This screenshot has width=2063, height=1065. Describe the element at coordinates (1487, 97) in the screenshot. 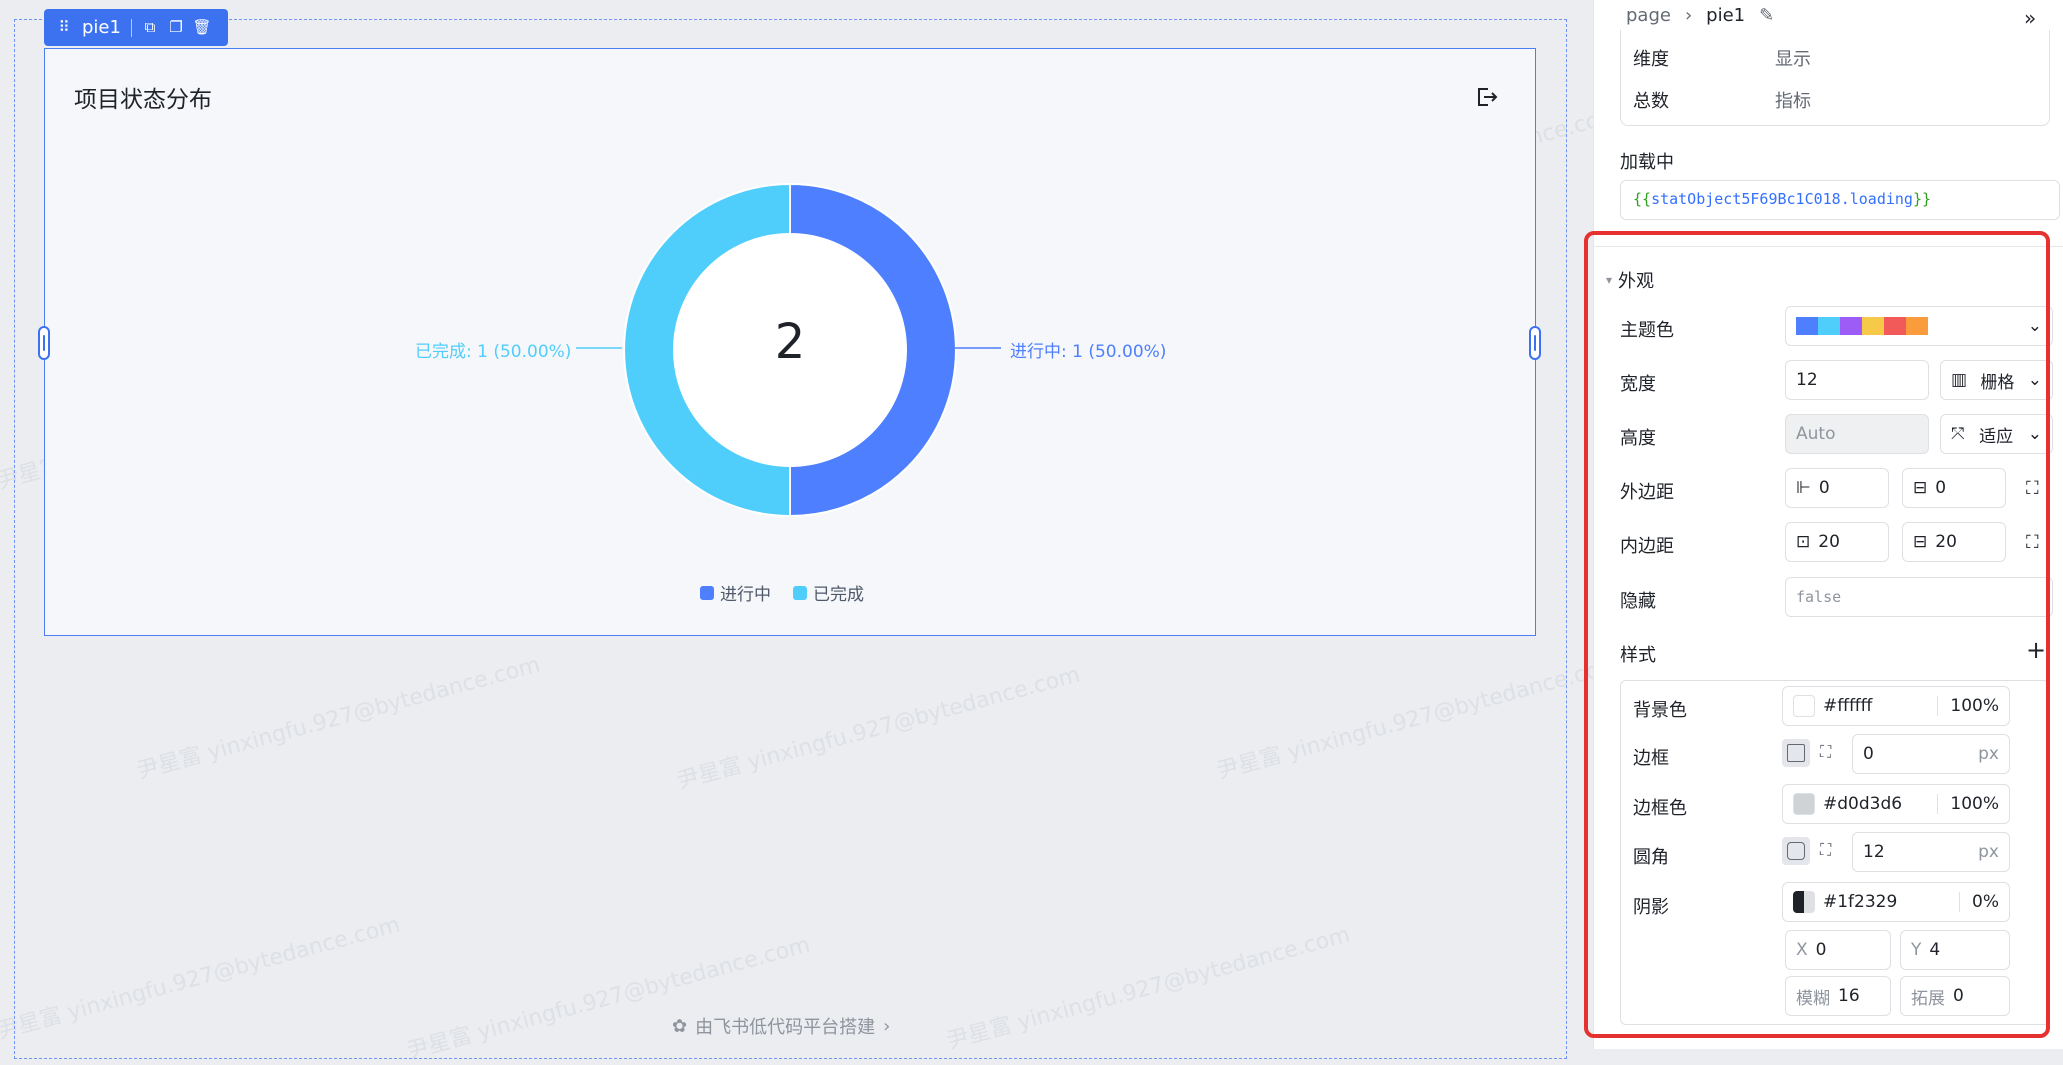

I see `export-icon` at that location.